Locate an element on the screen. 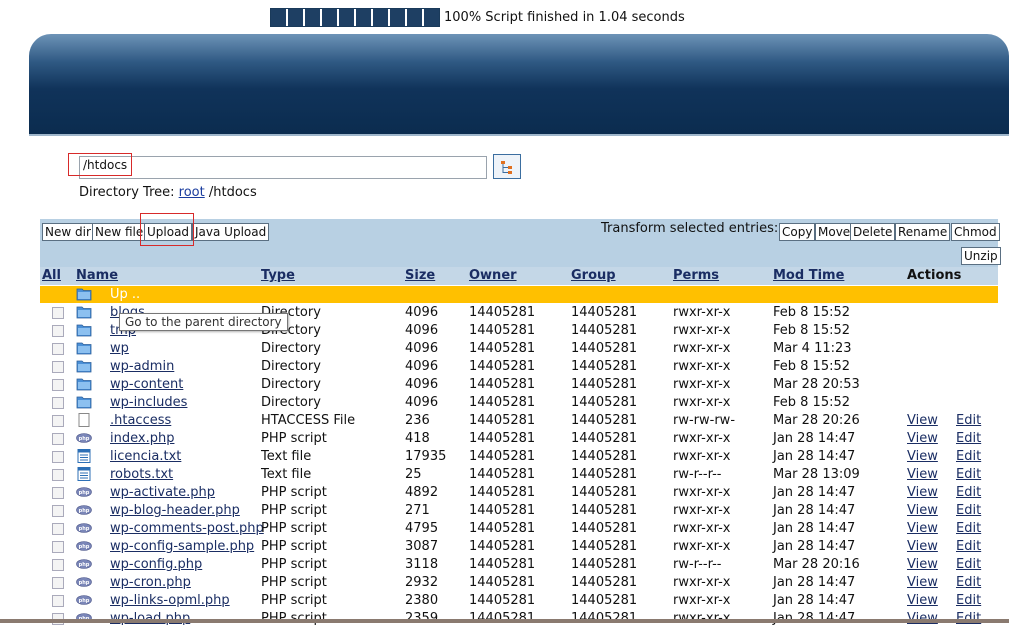 This screenshot has width=1009, height=628. file-name-link: robots.txt is located at coordinates (141, 474).